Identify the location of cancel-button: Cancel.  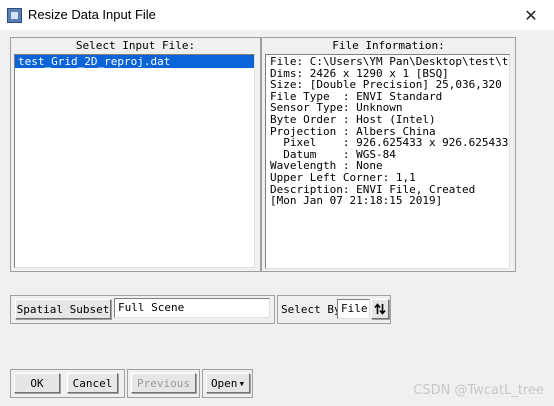
(92, 383).